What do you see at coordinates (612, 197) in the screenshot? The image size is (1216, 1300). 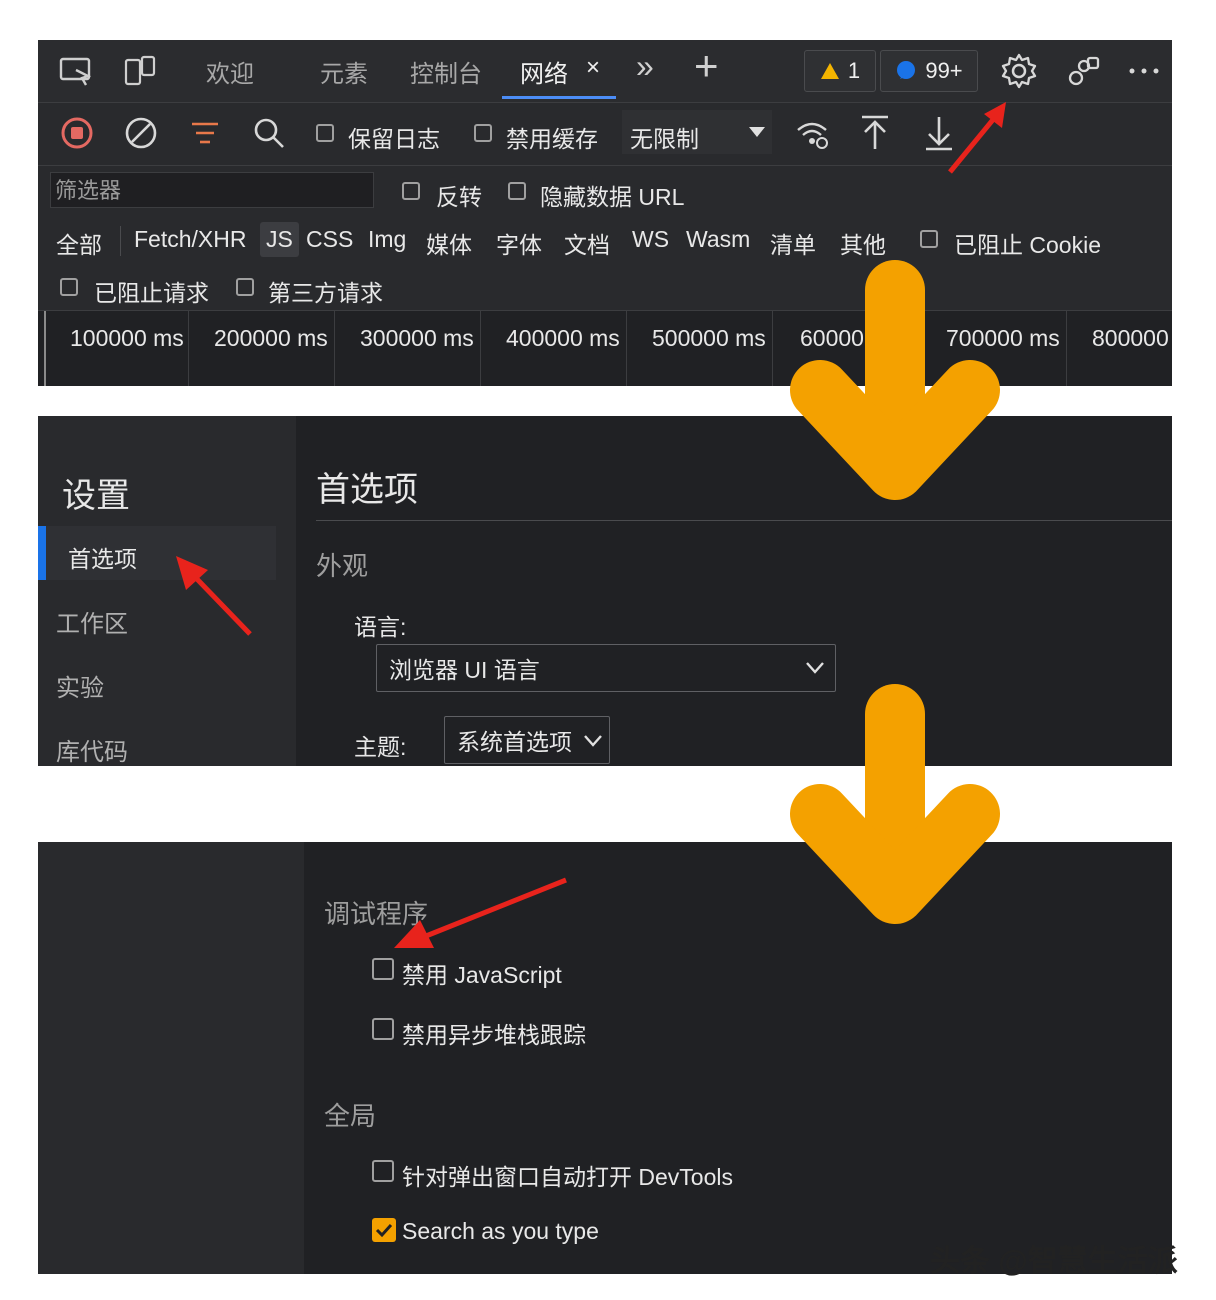 I see `hide-data-url-label: 隐藏数据 URL` at bounding box center [612, 197].